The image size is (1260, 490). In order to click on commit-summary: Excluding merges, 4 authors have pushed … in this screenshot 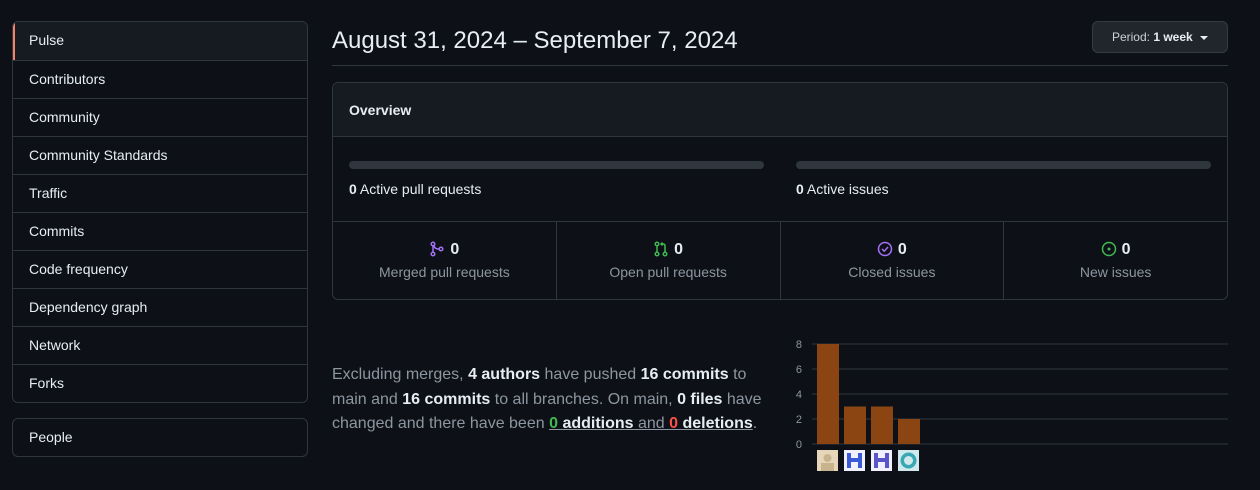, I will do `click(557, 400)`.